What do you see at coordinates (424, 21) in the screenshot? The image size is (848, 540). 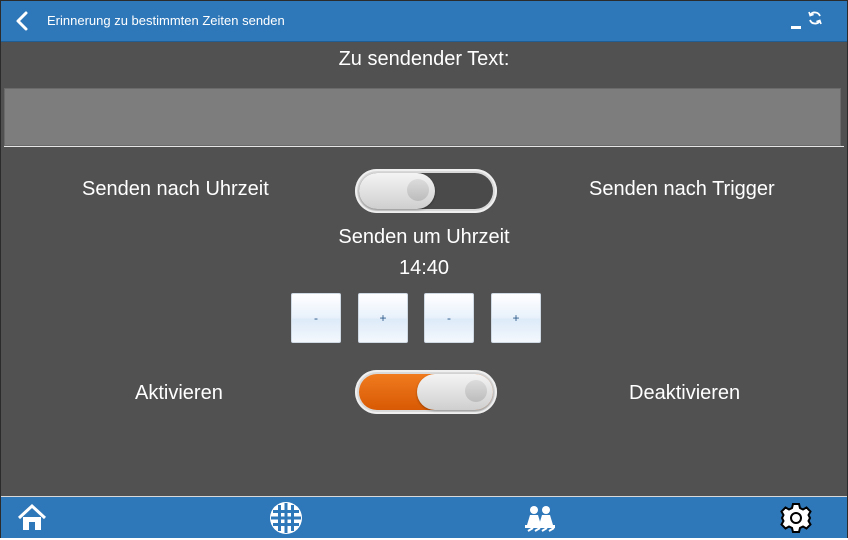 I see `title-bar: Erinnerung zu bestimmten Zeiten senden` at bounding box center [424, 21].